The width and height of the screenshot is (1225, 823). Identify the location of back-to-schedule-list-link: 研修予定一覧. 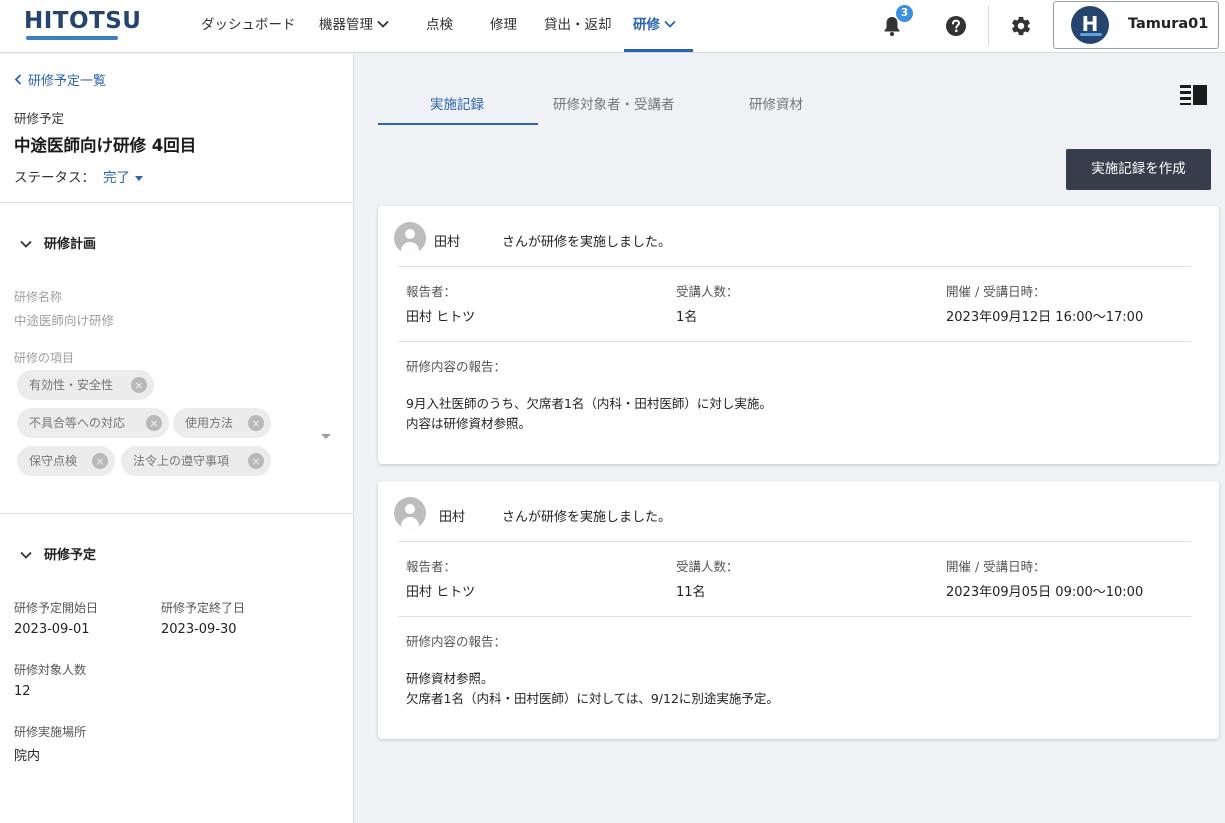
(60, 79).